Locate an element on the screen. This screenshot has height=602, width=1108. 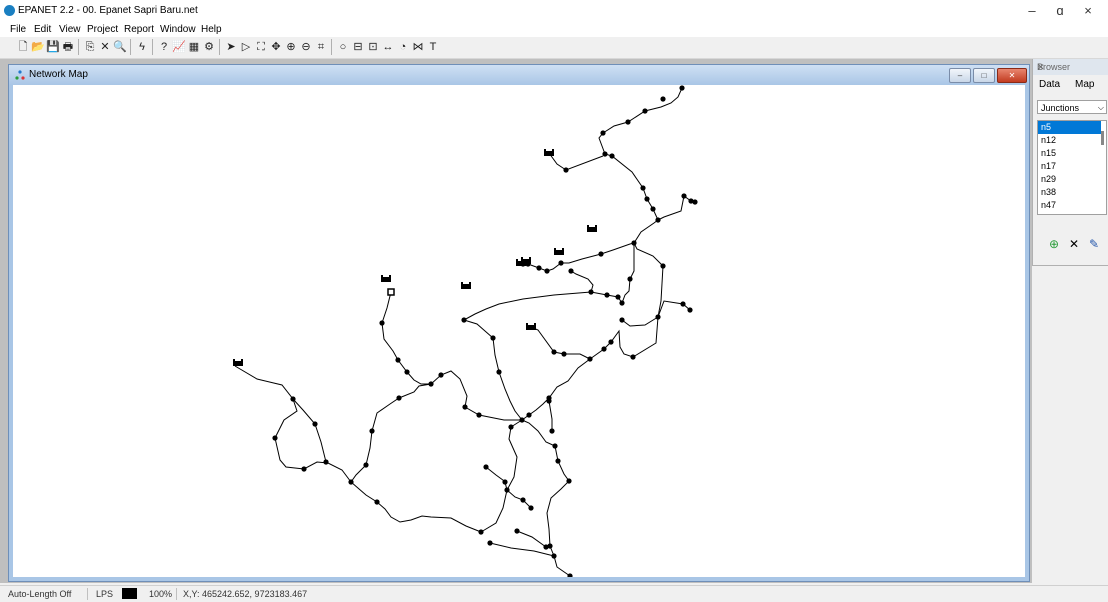
menu-project: Project is located at coordinates (102, 29).